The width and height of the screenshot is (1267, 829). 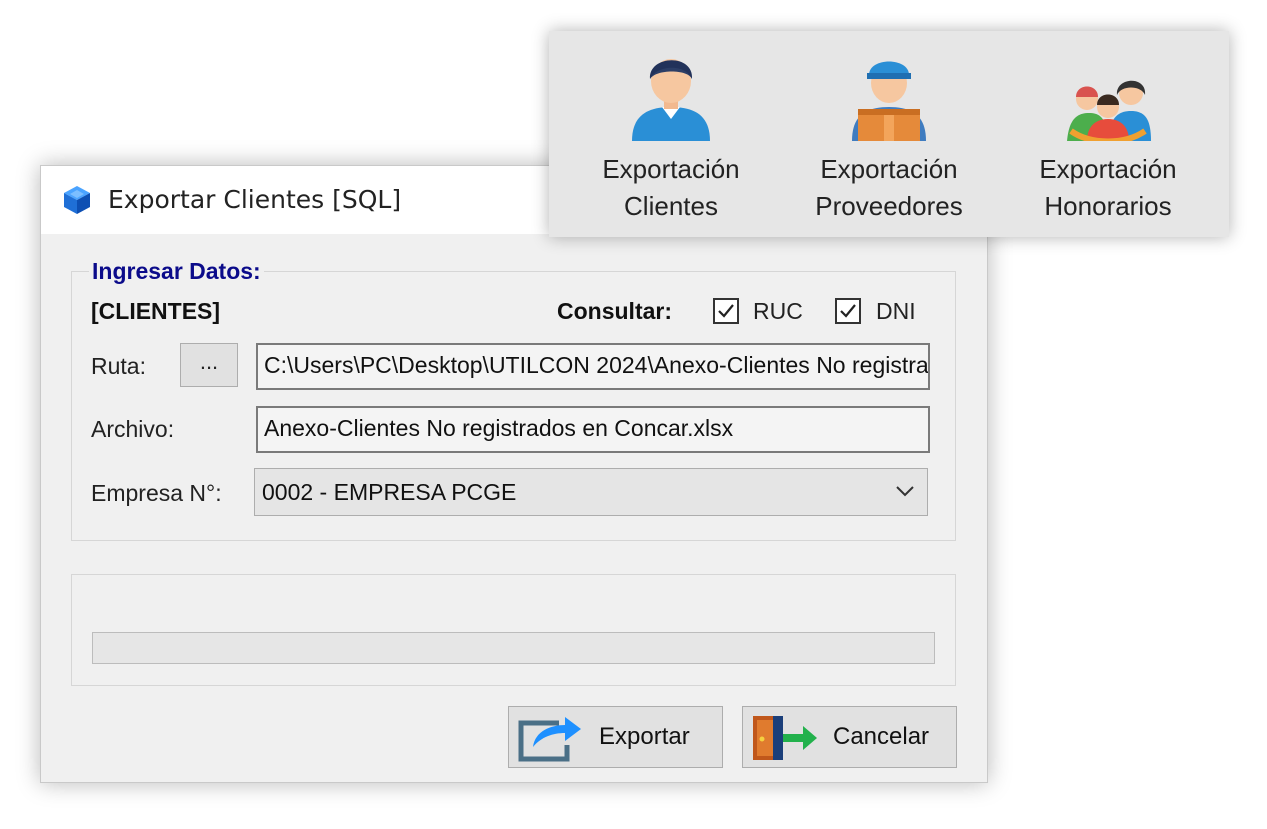 What do you see at coordinates (513, 630) in the screenshot?
I see `progress-group` at bounding box center [513, 630].